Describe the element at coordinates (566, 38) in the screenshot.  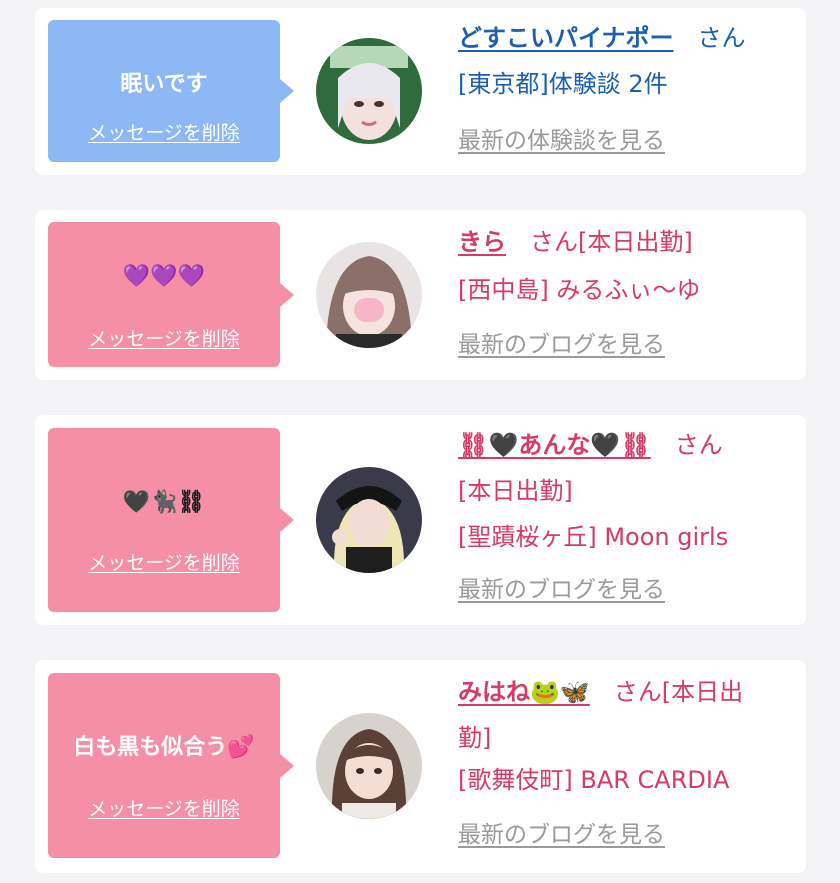
I see `profile-name-link: どすこいパイナポー` at that location.